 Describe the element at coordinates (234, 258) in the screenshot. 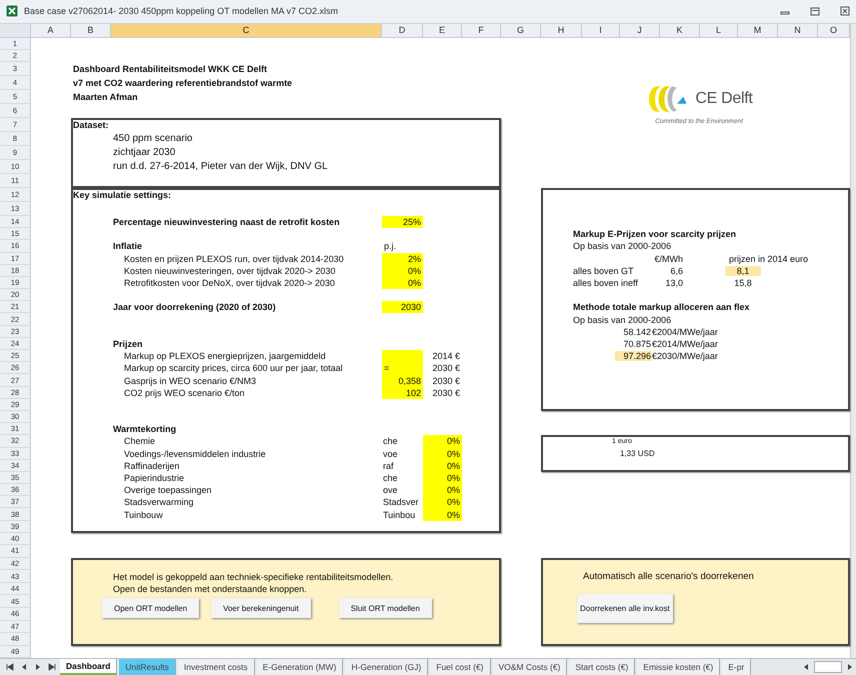

I see `setting-label: Kosten en prijzen PLEXOS run, over tijdvak 2014-2030` at that location.